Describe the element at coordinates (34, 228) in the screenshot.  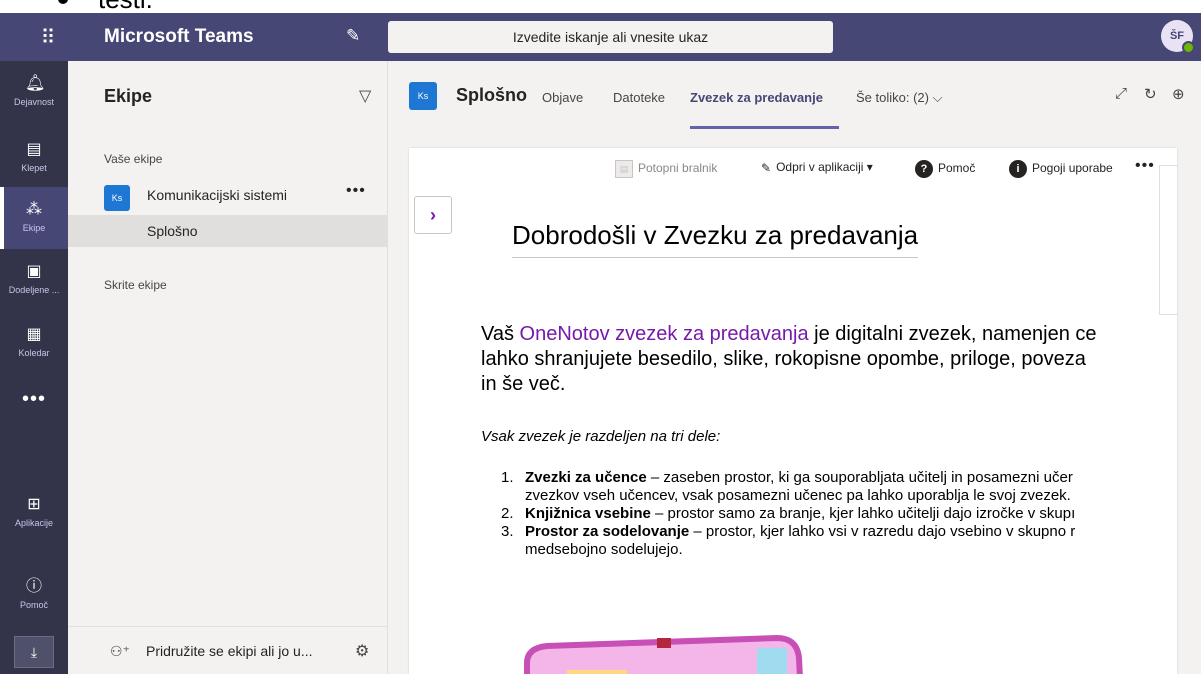
I see `rail-label: Ekipe` at that location.